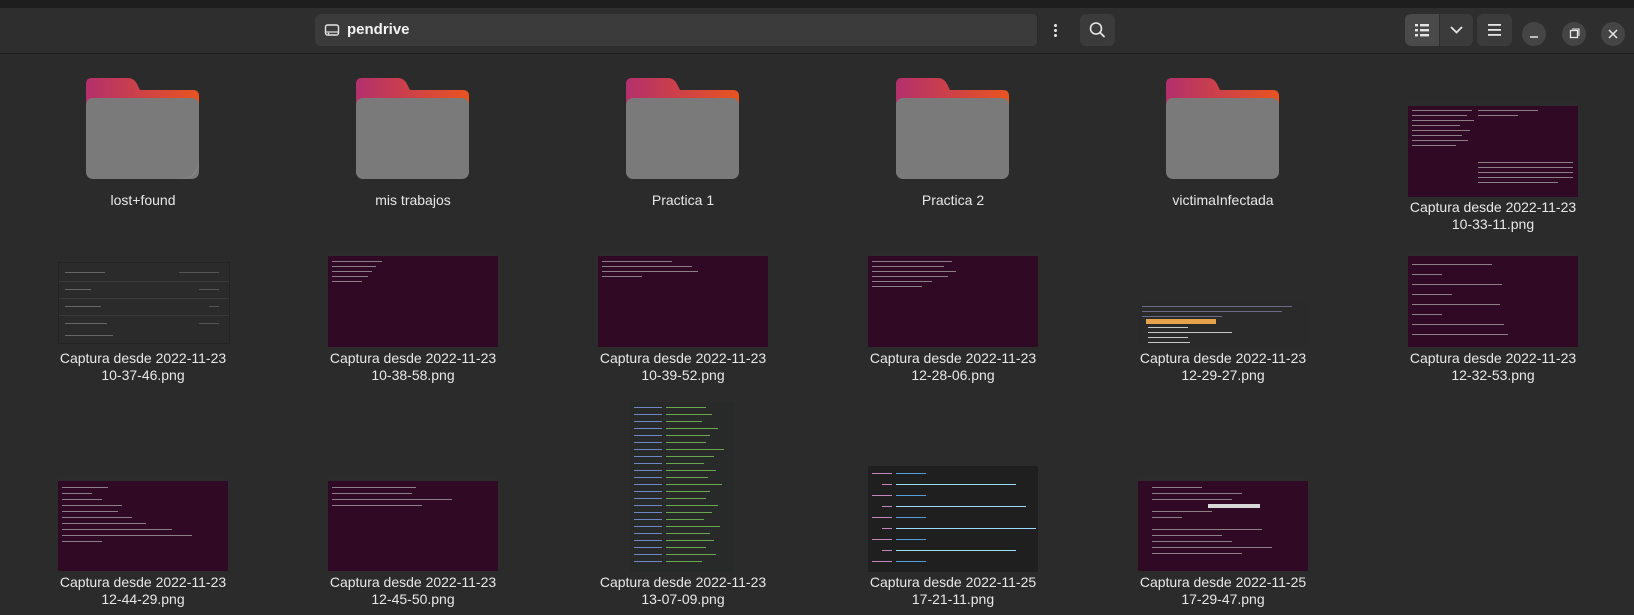 Image resolution: width=1634 pixels, height=615 pixels. I want to click on hamburger-menu-icon, so click(1494, 30).